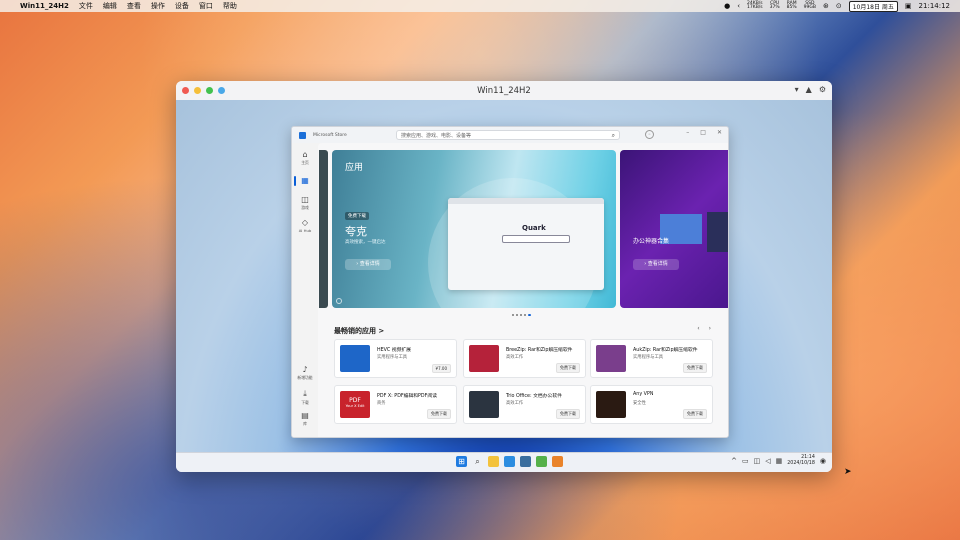 The height and width of the screenshot is (540, 960). Describe the element at coordinates (359, 331) in the screenshot. I see `section-title: 最畅销的应用 >` at that location.